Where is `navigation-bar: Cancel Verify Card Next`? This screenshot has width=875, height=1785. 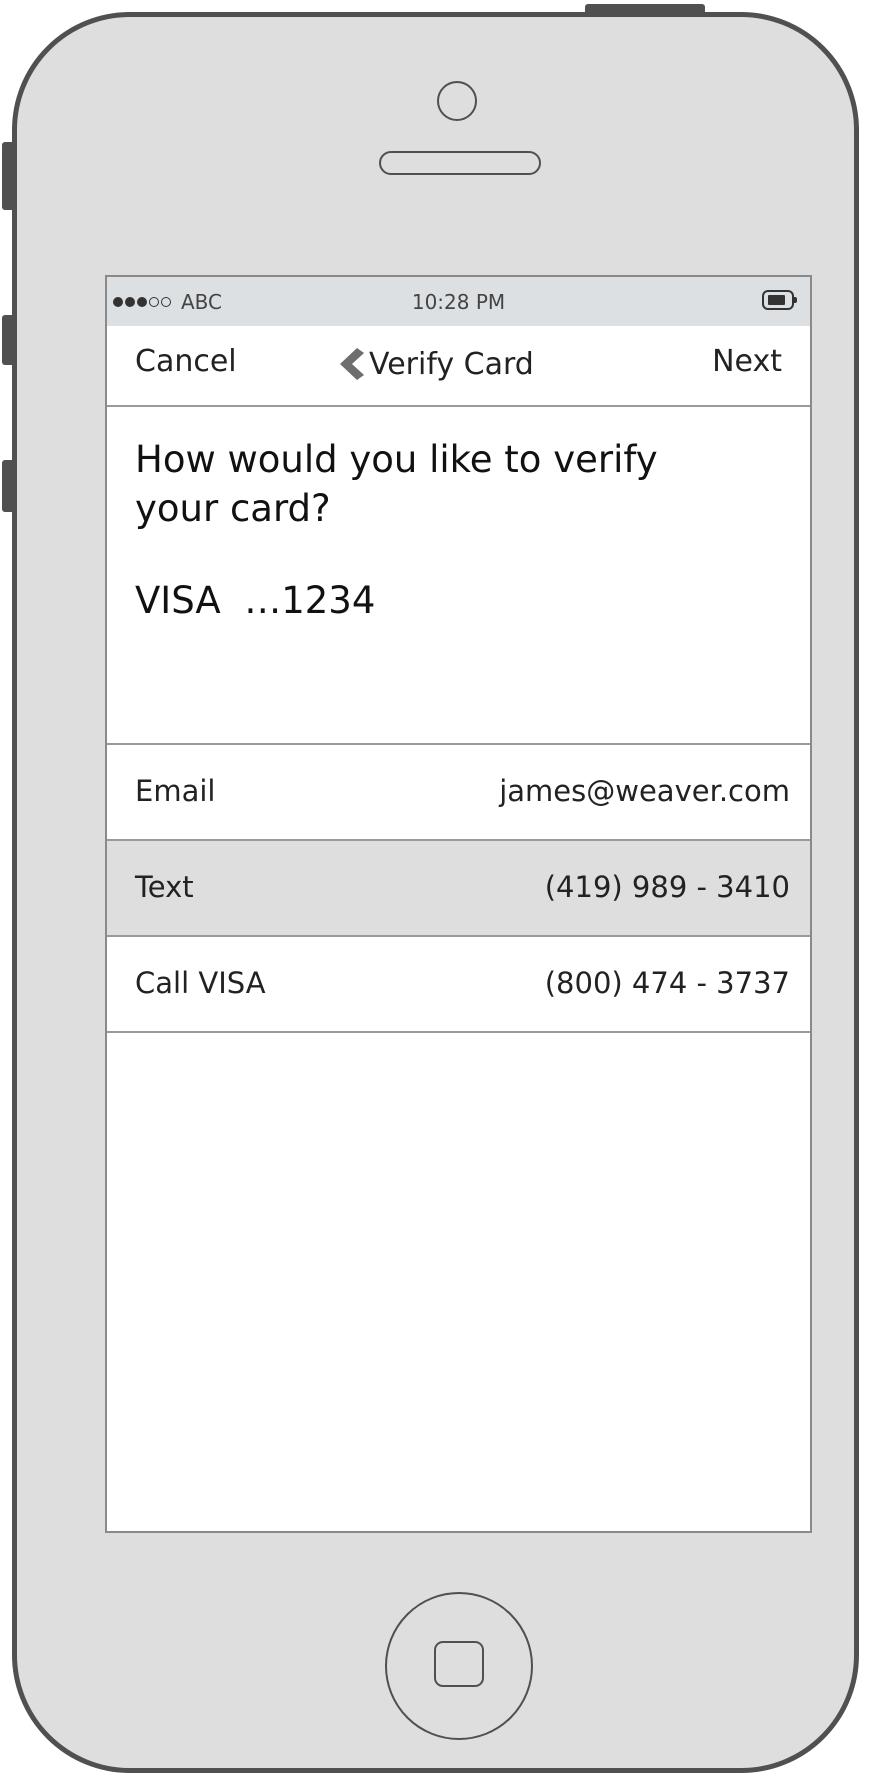 navigation-bar: Cancel Verify Card Next is located at coordinates (458, 366).